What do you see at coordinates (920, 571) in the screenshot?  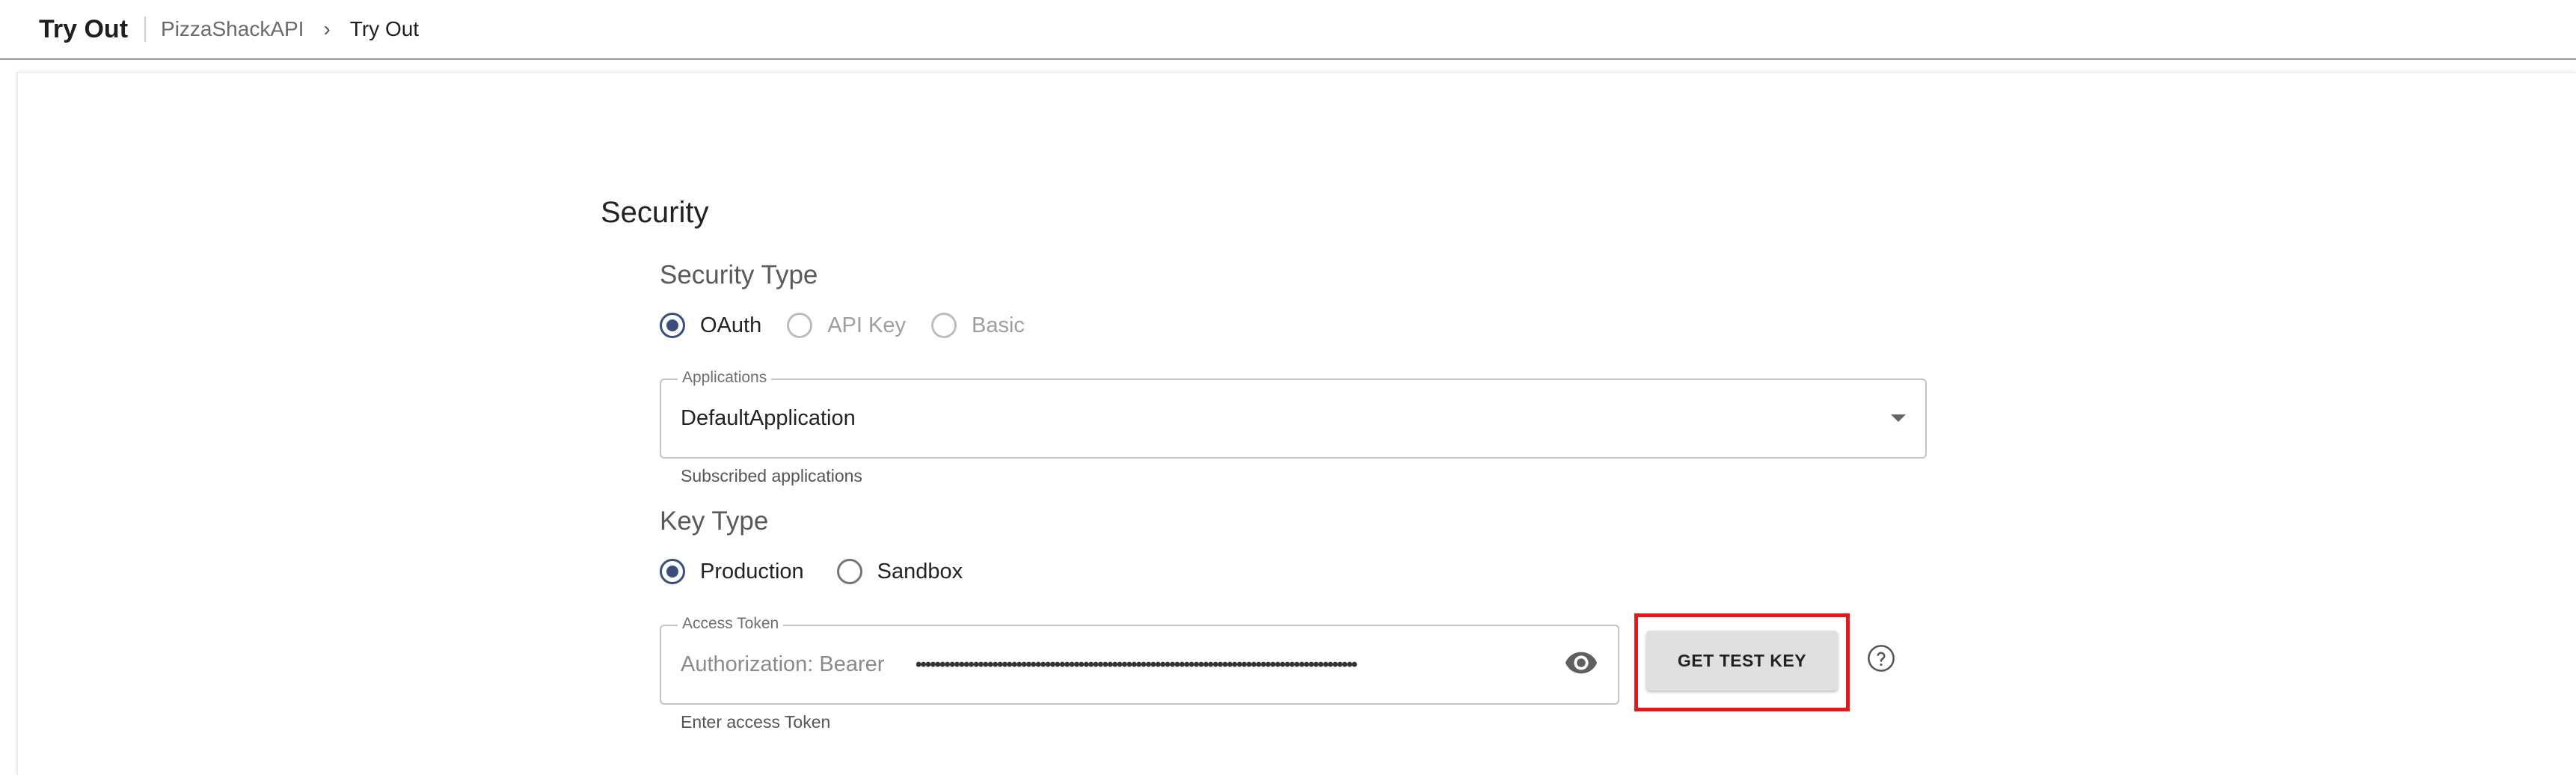 I see `radio-sandbox-label: Sandbox` at bounding box center [920, 571].